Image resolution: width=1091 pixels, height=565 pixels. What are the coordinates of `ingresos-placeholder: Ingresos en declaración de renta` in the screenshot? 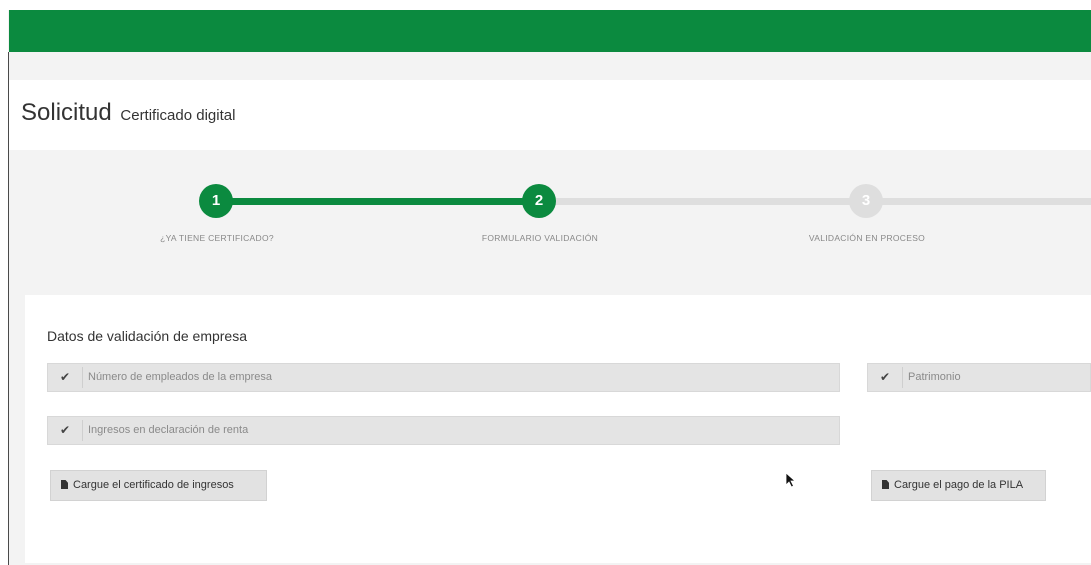 It's located at (168, 430).